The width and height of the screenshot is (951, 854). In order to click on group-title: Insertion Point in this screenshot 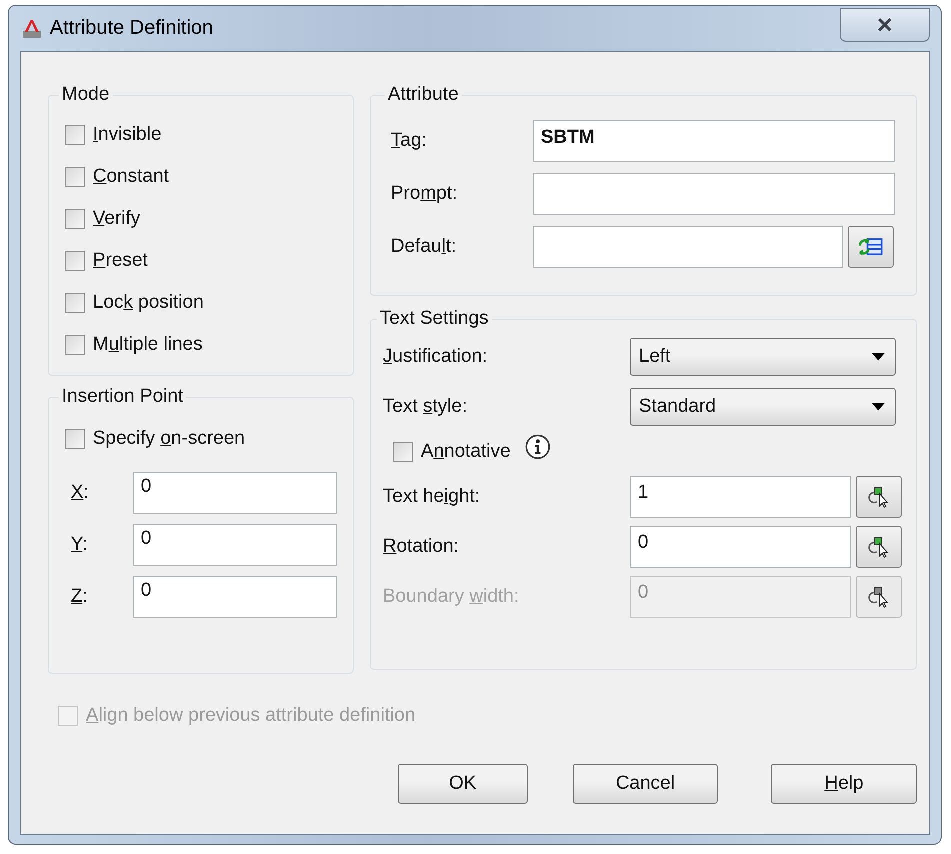, I will do `click(122, 397)`.